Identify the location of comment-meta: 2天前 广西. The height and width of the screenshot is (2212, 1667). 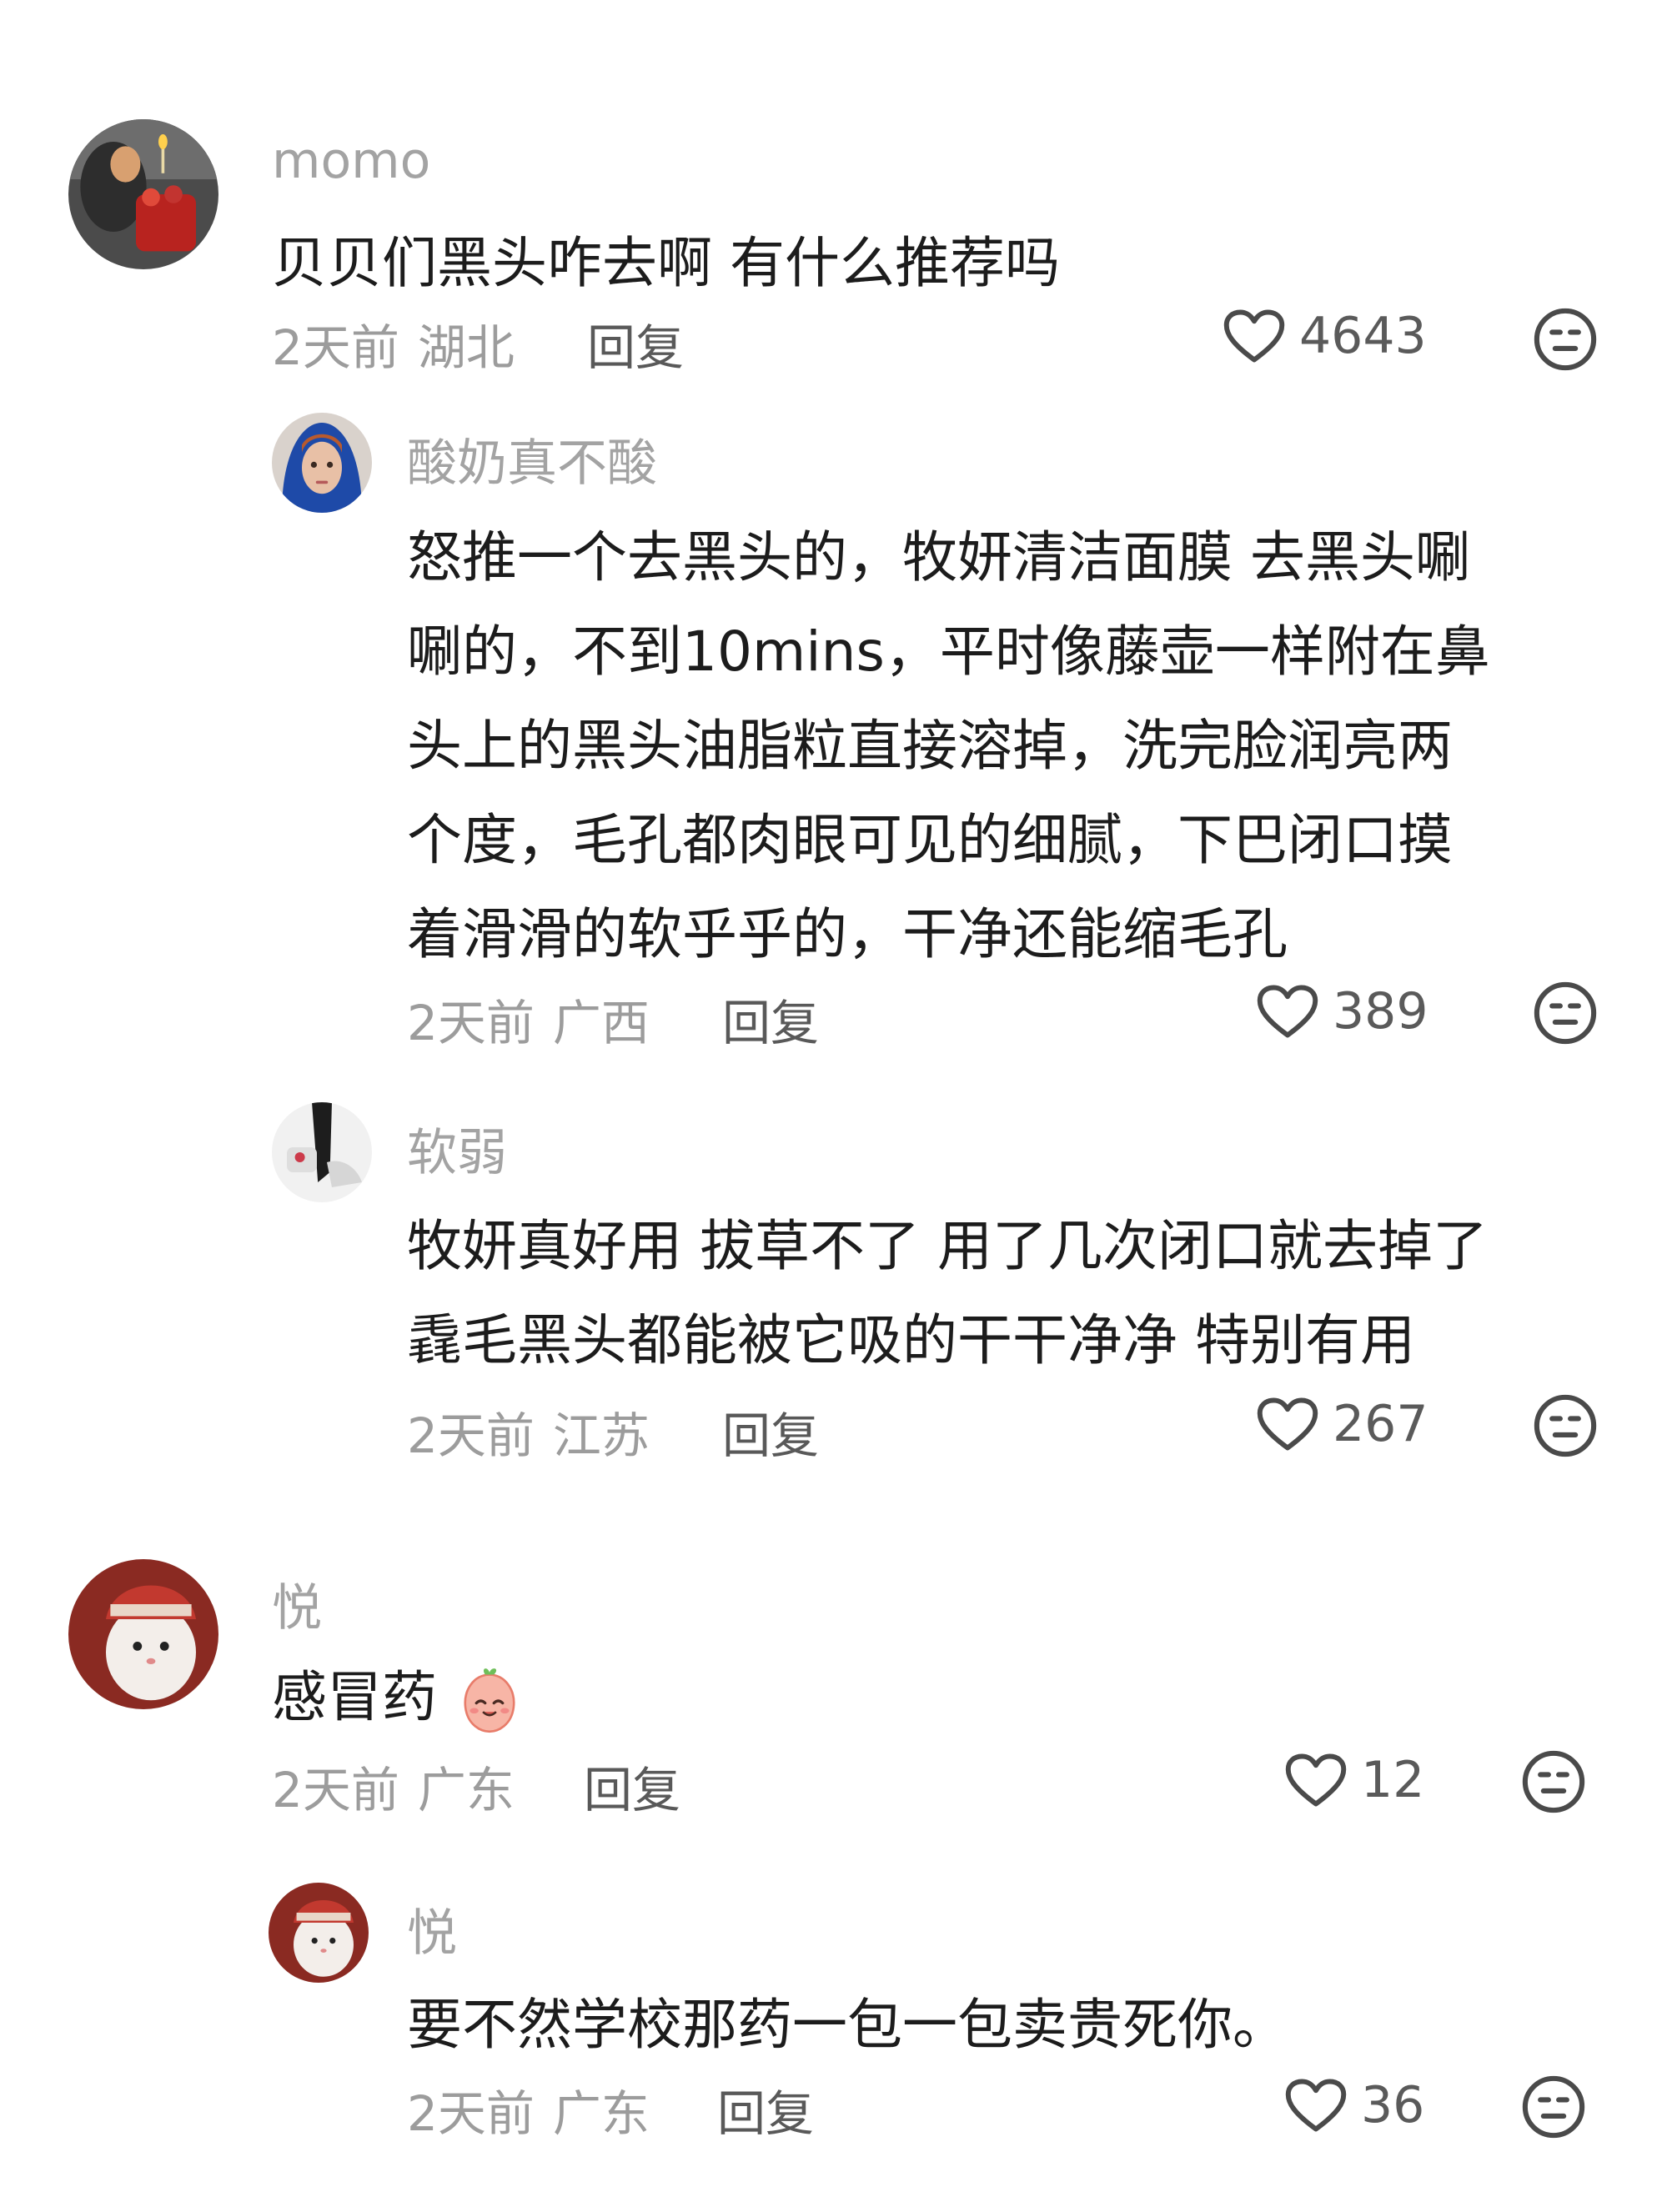
(528, 1019).